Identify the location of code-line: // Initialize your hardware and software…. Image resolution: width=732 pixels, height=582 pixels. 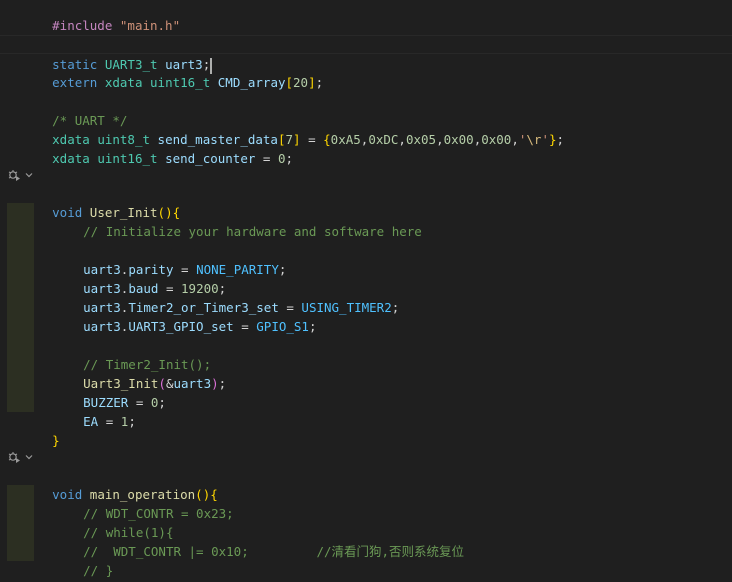
(366, 221).